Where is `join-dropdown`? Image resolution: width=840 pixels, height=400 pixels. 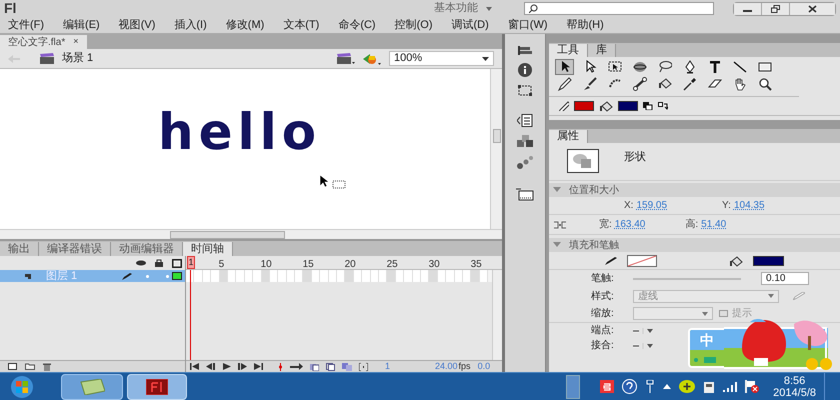 join-dropdown is located at coordinates (644, 345).